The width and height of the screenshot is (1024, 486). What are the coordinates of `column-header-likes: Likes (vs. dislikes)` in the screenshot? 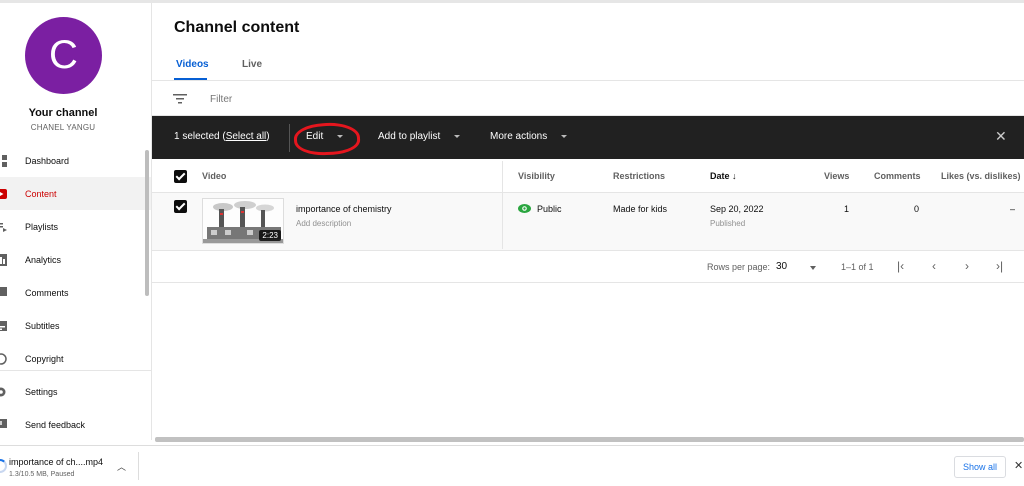 It's located at (981, 176).